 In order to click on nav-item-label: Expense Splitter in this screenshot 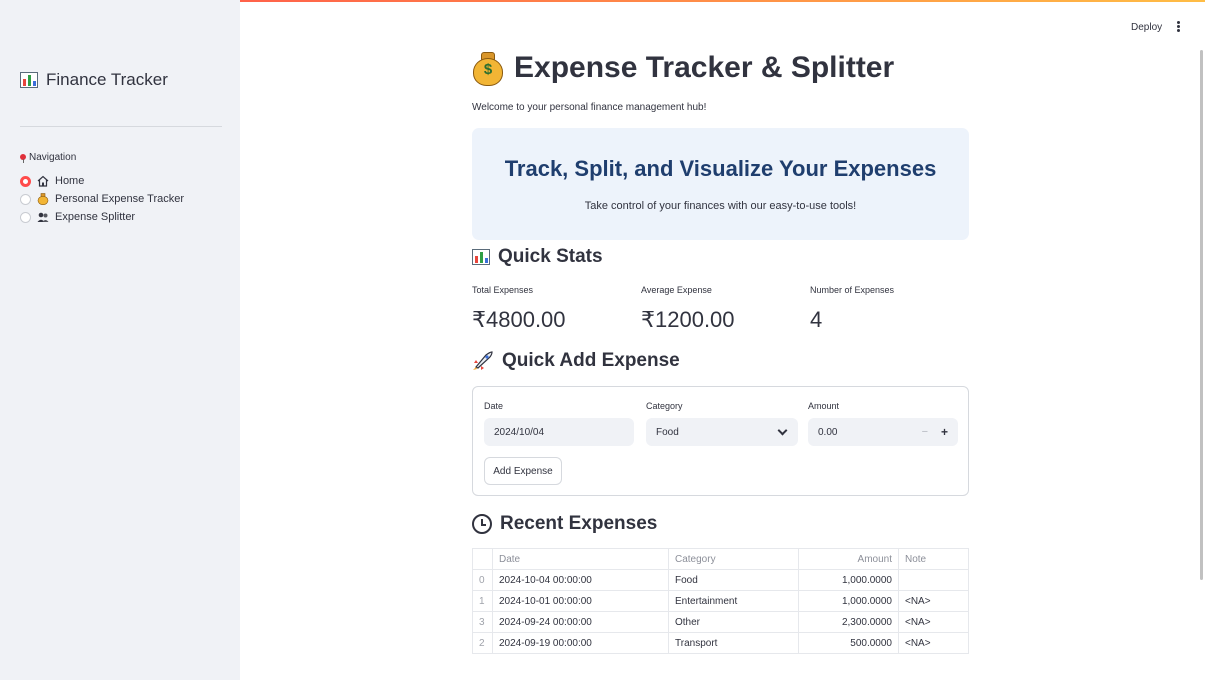, I will do `click(95, 217)`.